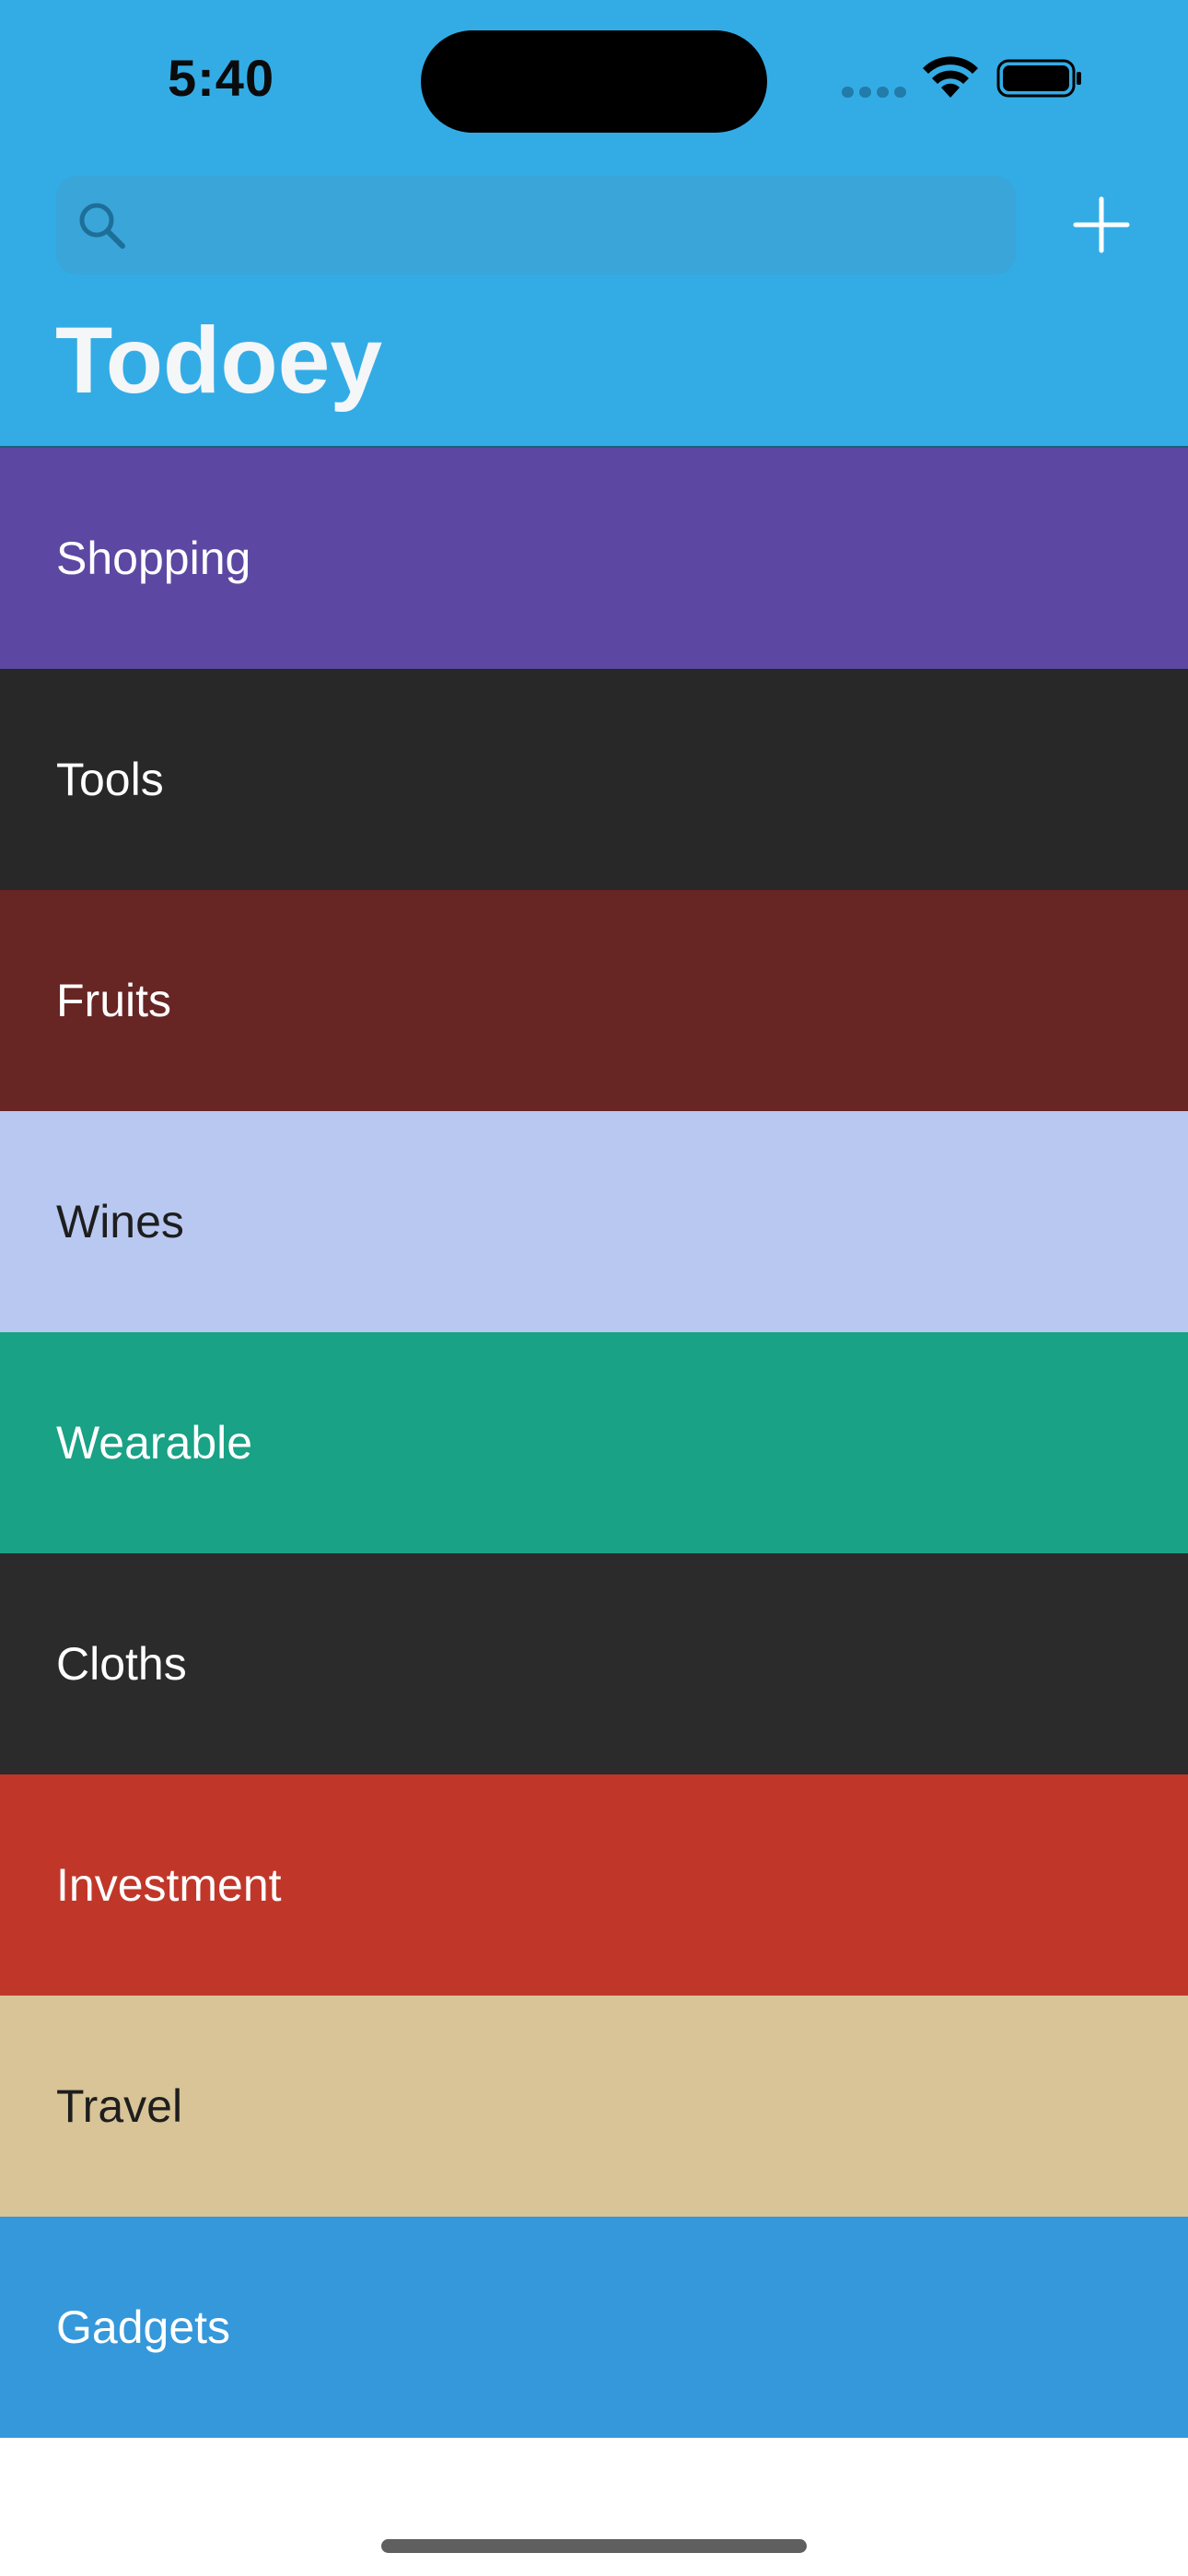 The width and height of the screenshot is (1188, 2576). I want to click on list-item-shopping: Shopping, so click(594, 558).